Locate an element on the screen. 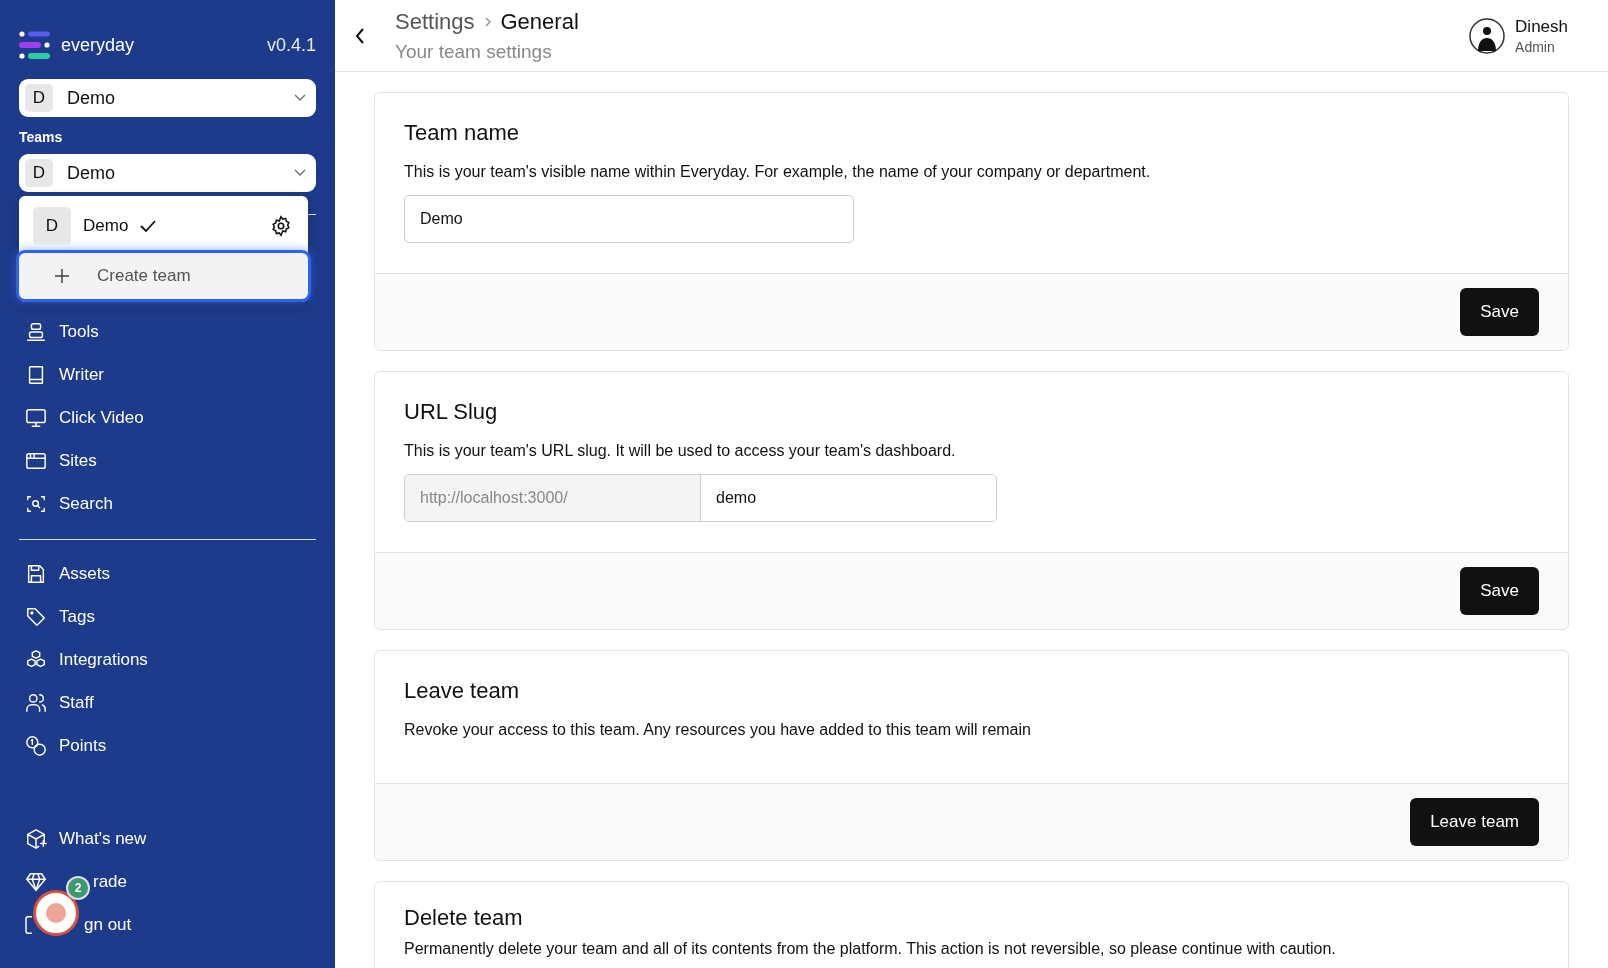 This screenshot has width=1608, height=968. workspace-initial: D is located at coordinates (39, 98).